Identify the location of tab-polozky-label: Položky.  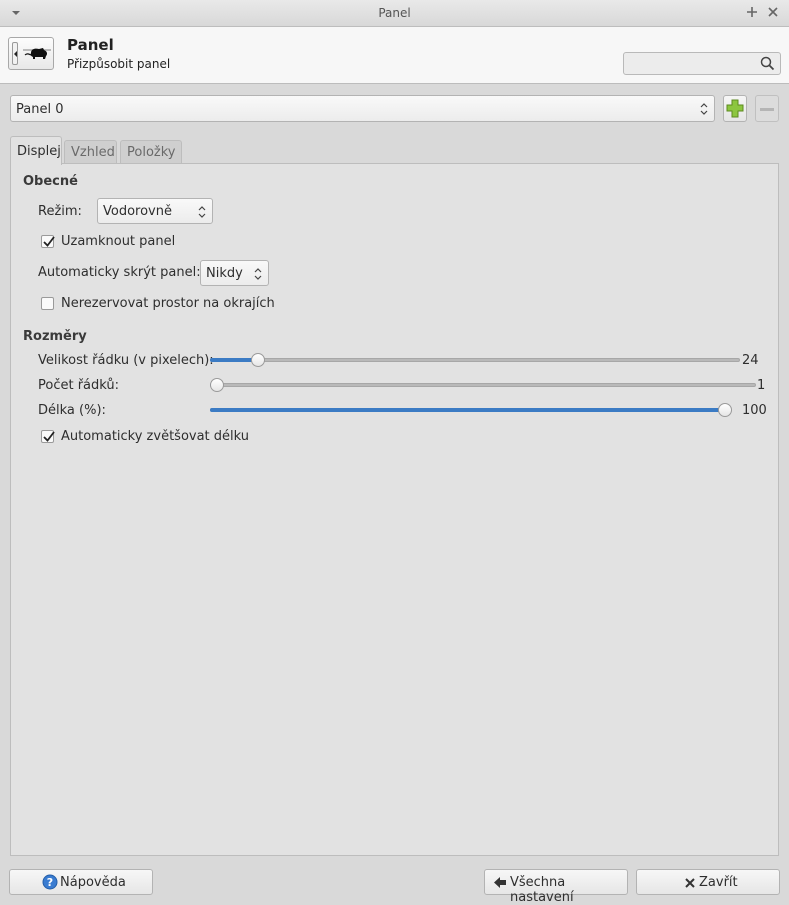
(151, 152).